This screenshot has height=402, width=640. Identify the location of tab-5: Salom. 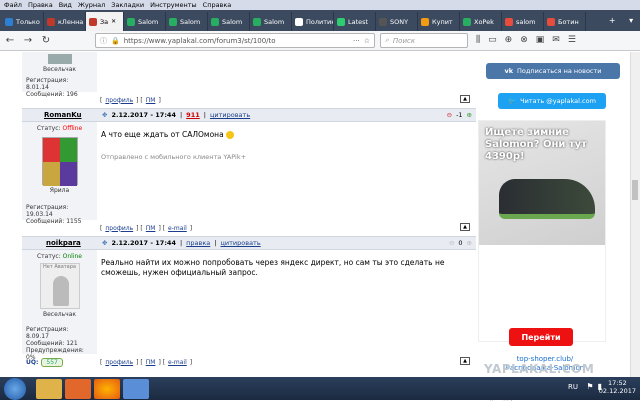
(229, 21).